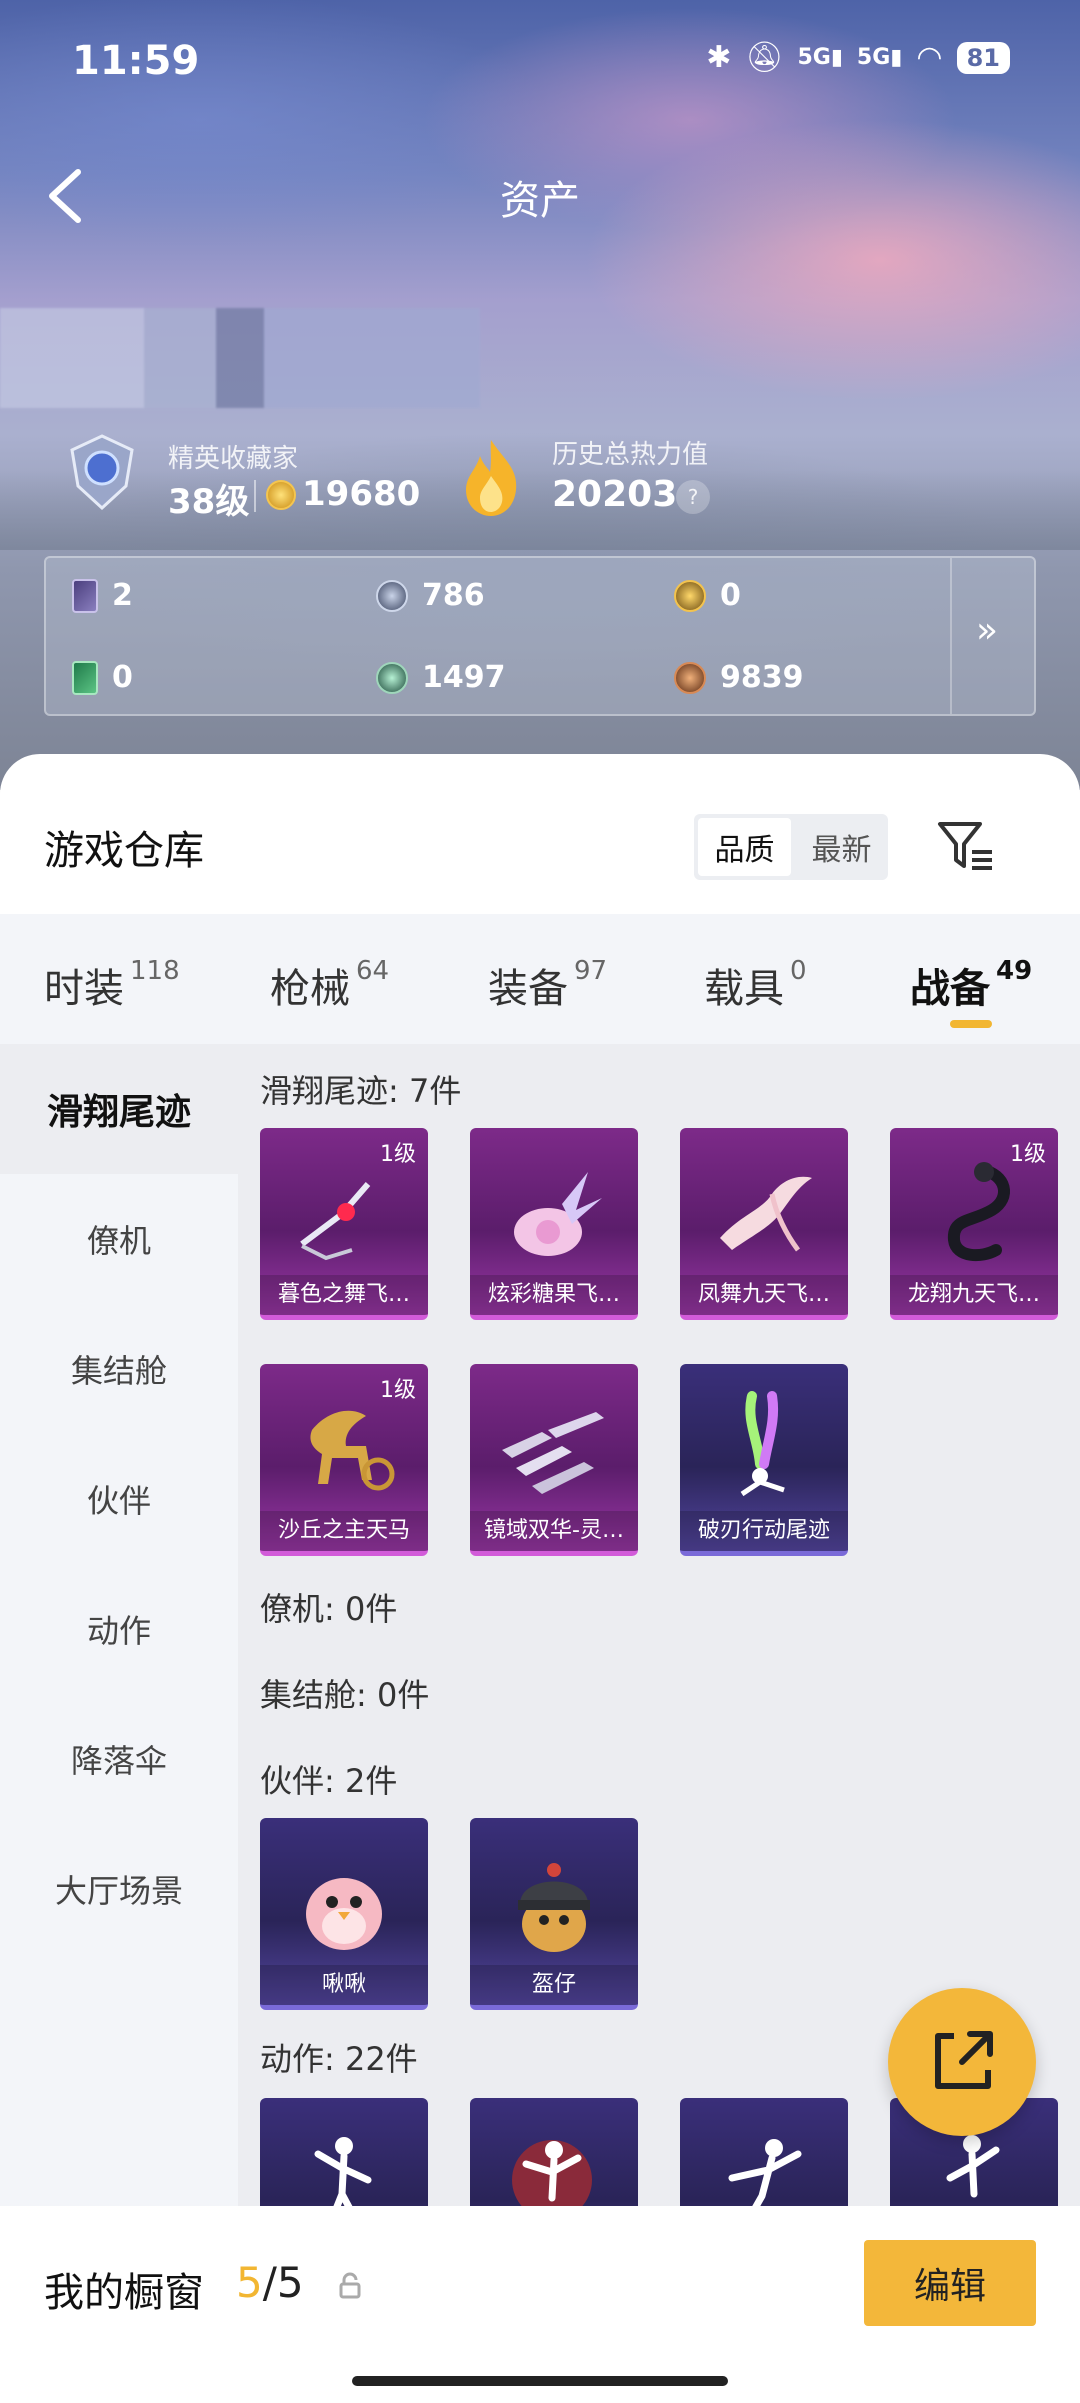 This screenshot has width=1080, height=2403. What do you see at coordinates (547, 985) in the screenshot?
I see `tab-equipment: 装备 97` at bounding box center [547, 985].